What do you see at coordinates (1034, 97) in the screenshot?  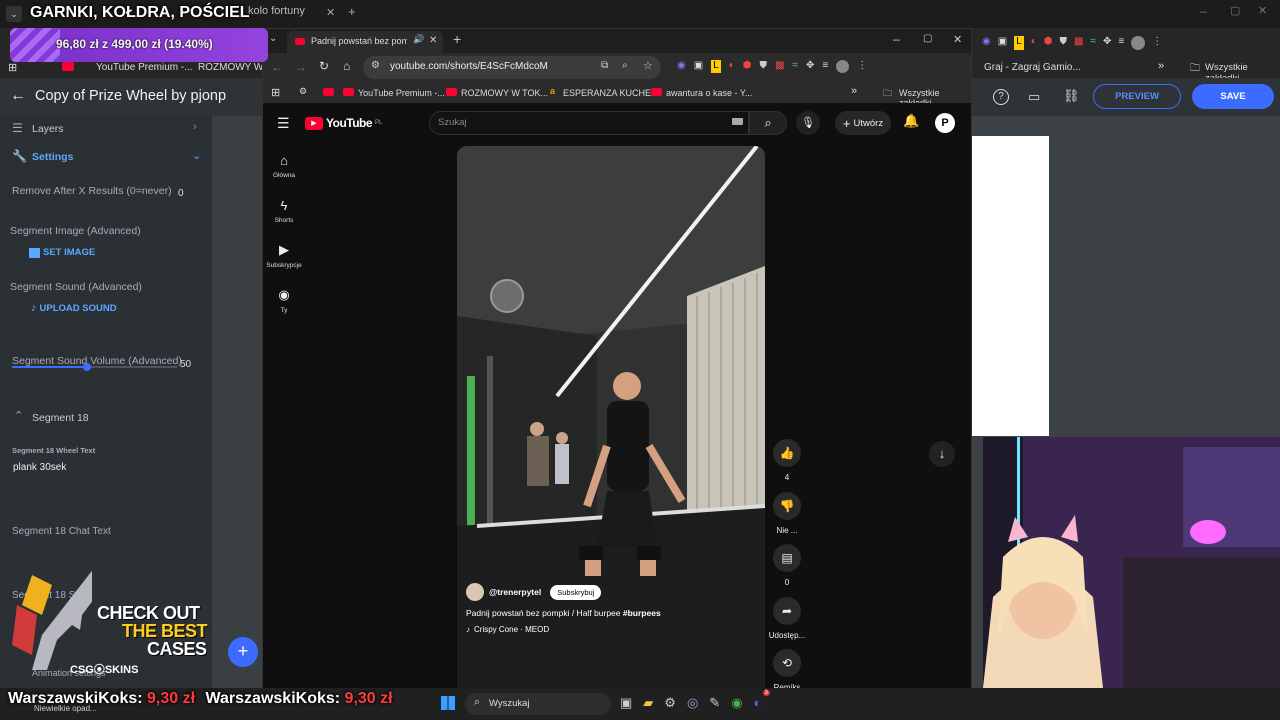 I see `monitor-icon: ▭` at bounding box center [1034, 97].